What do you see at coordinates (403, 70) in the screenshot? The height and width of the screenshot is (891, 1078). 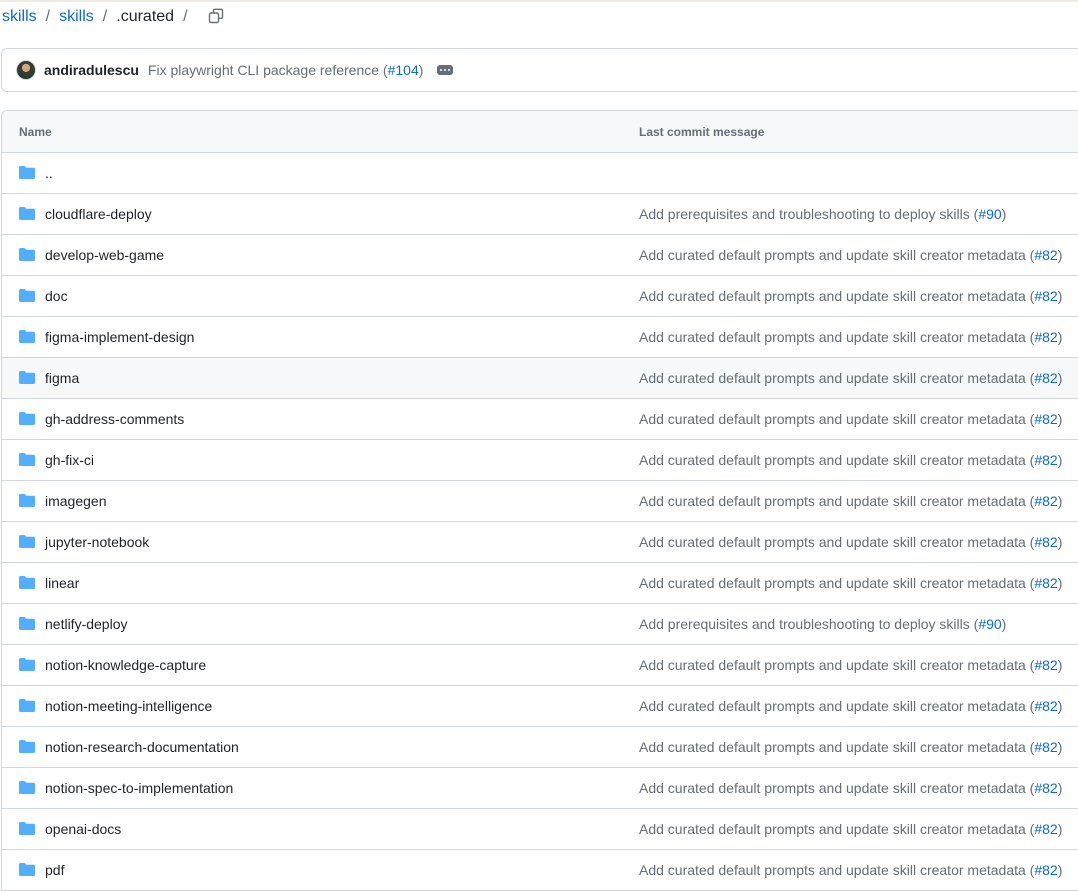 I see `commit-pr-link: #104` at bounding box center [403, 70].